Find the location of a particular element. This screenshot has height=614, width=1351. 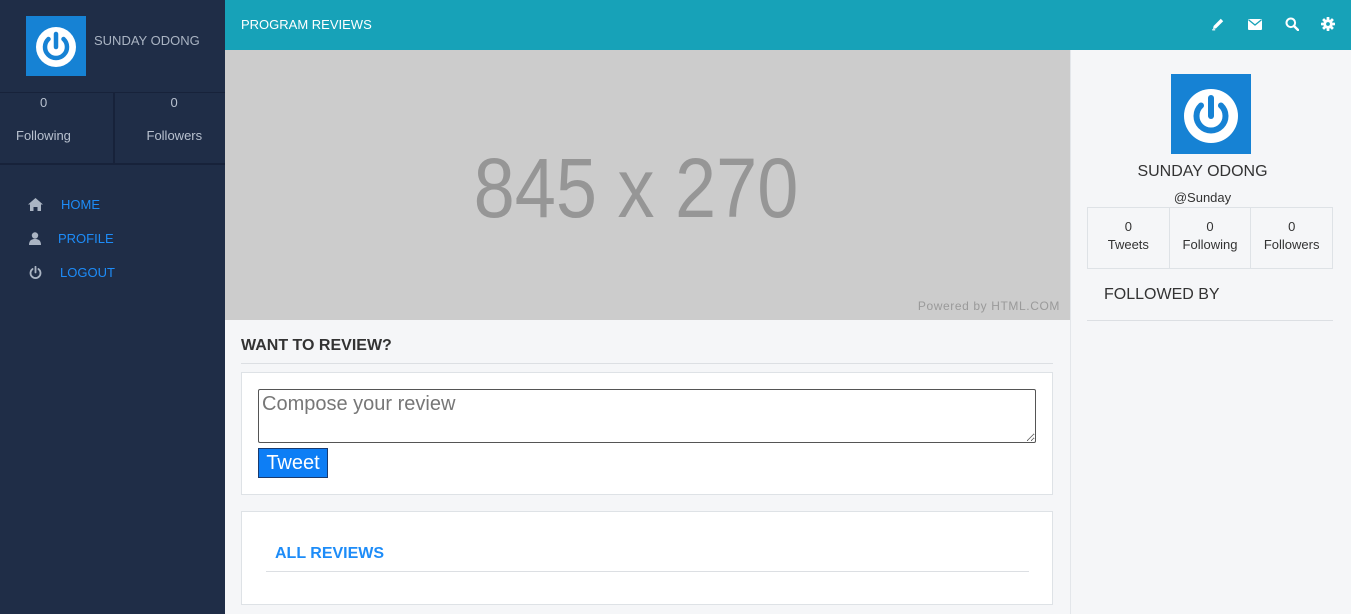

sidebar-stat-label: Followers is located at coordinates (174, 135).